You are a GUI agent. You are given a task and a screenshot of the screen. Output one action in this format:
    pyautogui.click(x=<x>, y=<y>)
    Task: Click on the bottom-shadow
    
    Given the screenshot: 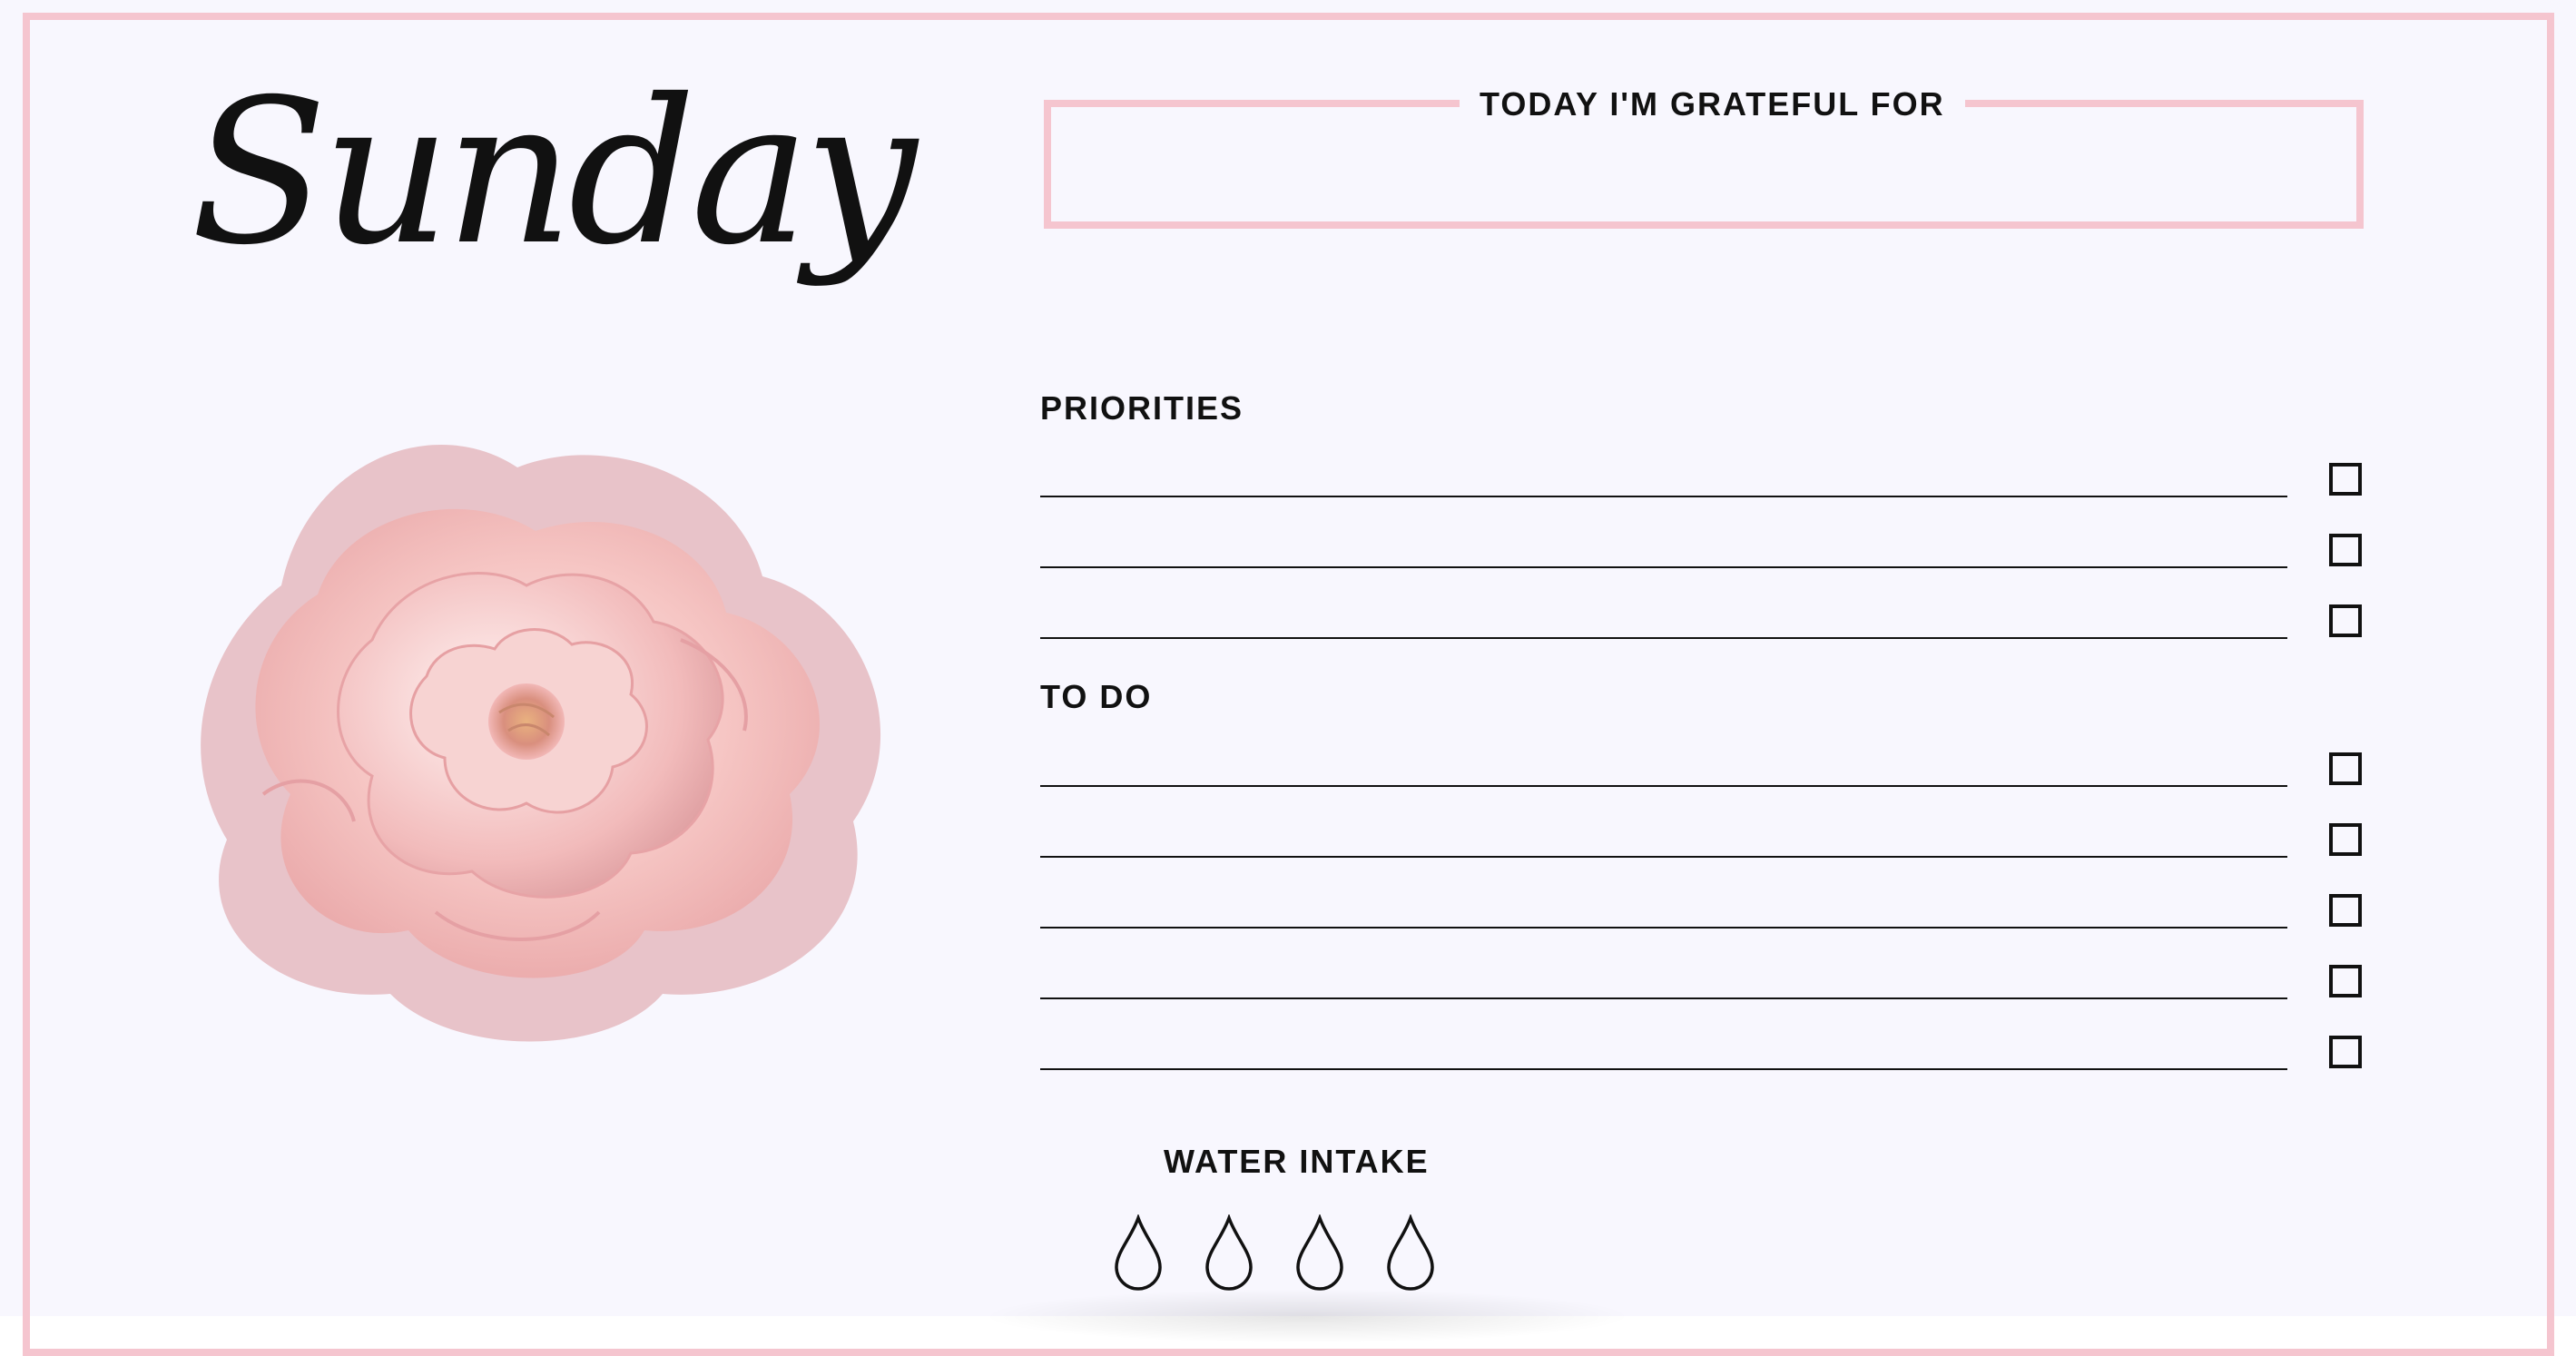 What is the action you would take?
    pyautogui.click(x=1307, y=1316)
    